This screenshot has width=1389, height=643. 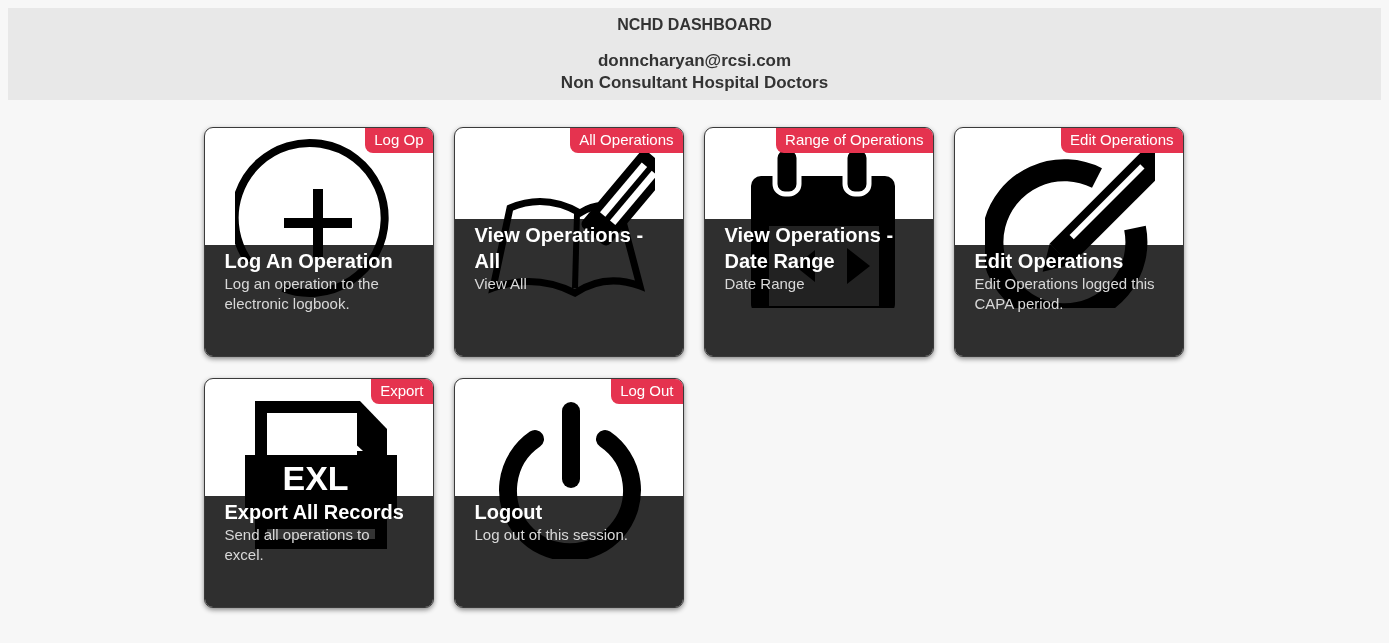 I want to click on dashboard-tile: Edit Operations Edit Operations Edit Operations logged this CAPA period., so click(x=1068, y=242).